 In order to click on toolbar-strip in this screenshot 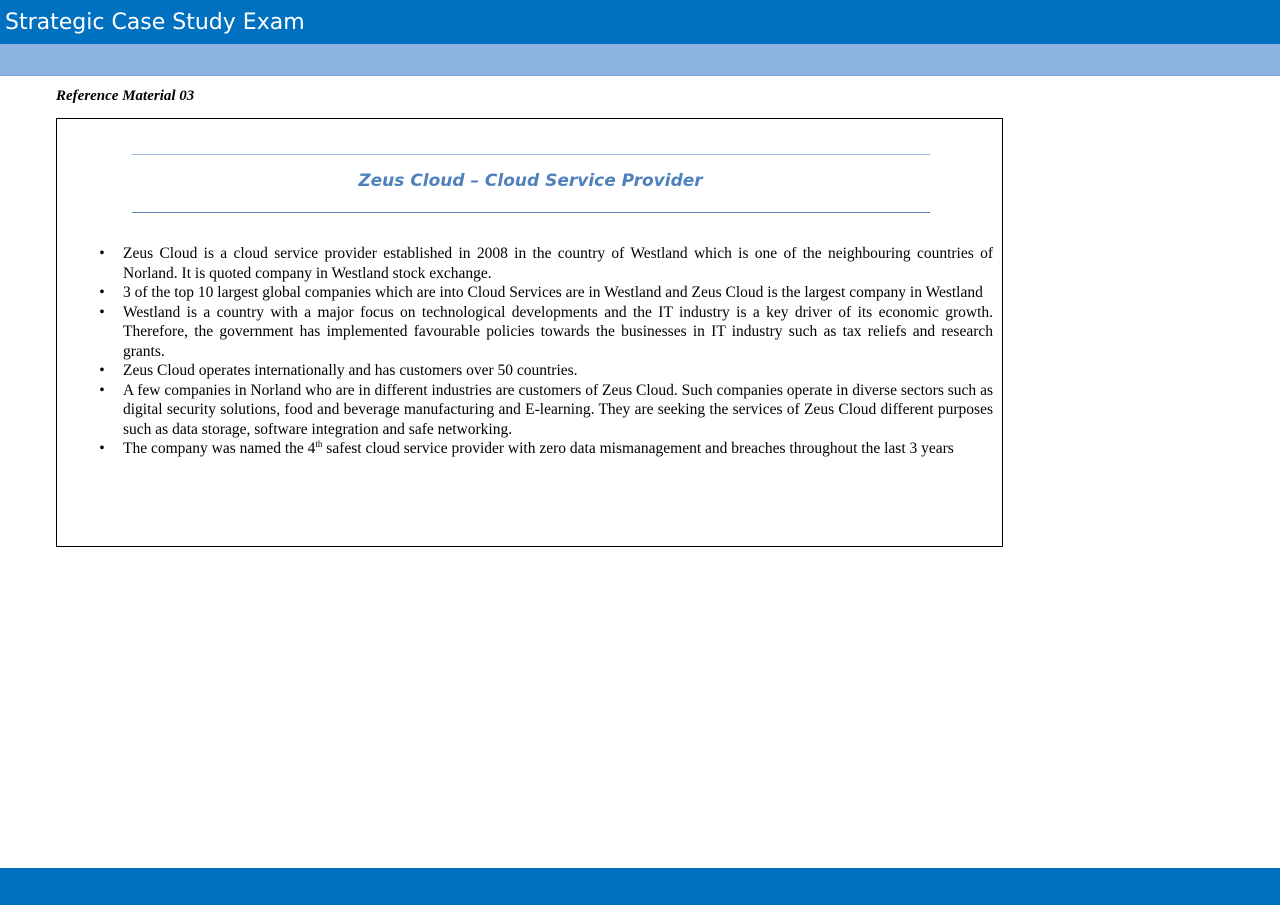, I will do `click(640, 60)`.